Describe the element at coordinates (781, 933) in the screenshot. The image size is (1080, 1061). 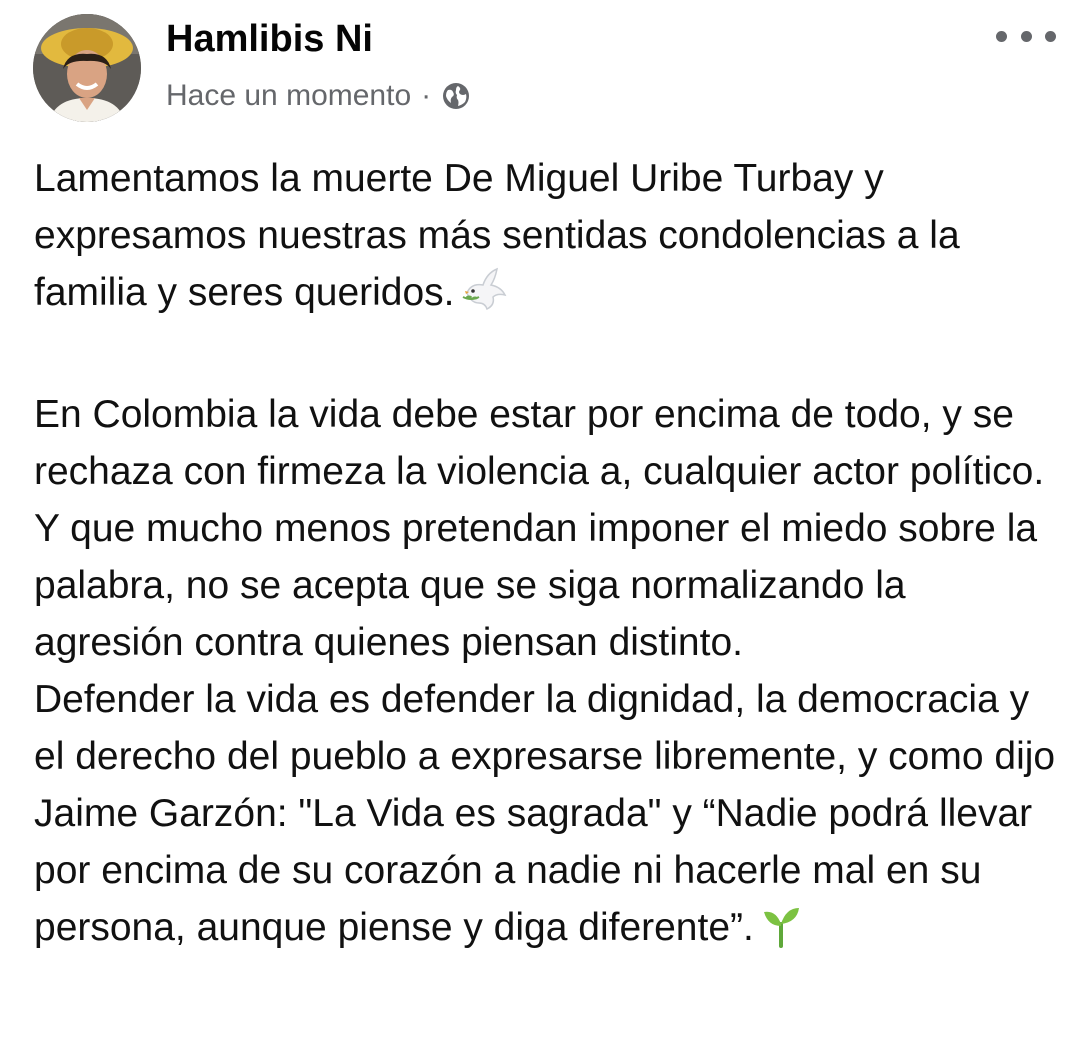
I see `seedling-icon` at that location.